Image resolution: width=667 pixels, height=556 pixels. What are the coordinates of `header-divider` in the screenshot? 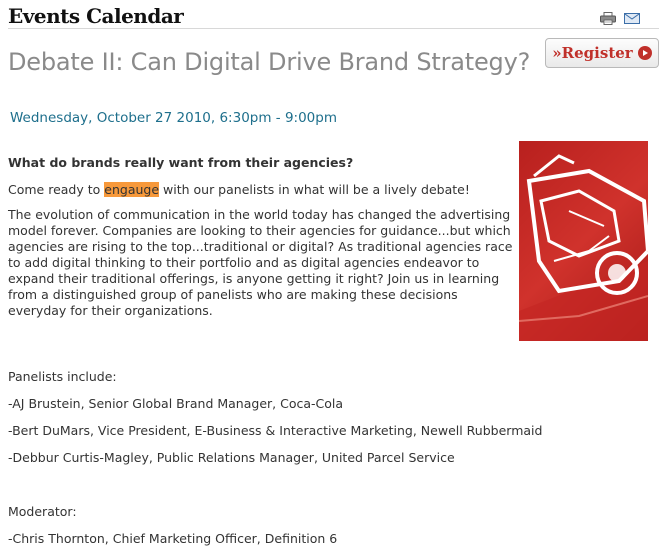 It's located at (333, 28).